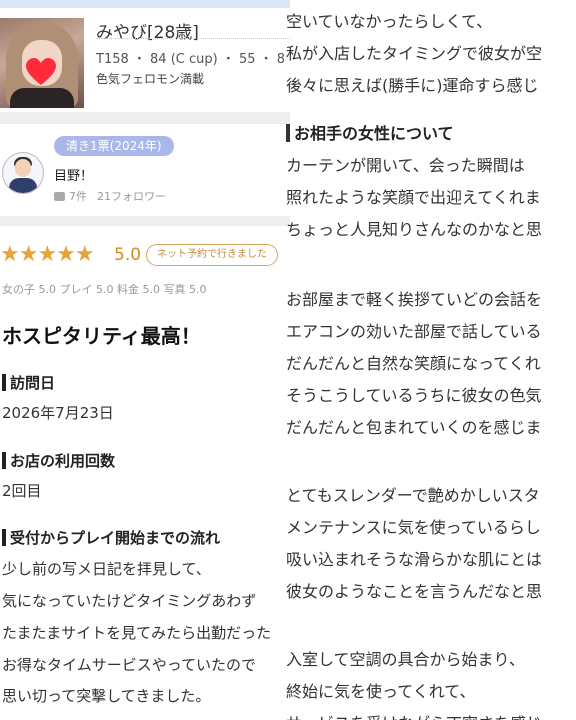  Describe the element at coordinates (150, 79) in the screenshot. I see `girl-tagline: 色気フェロモン満載` at that location.